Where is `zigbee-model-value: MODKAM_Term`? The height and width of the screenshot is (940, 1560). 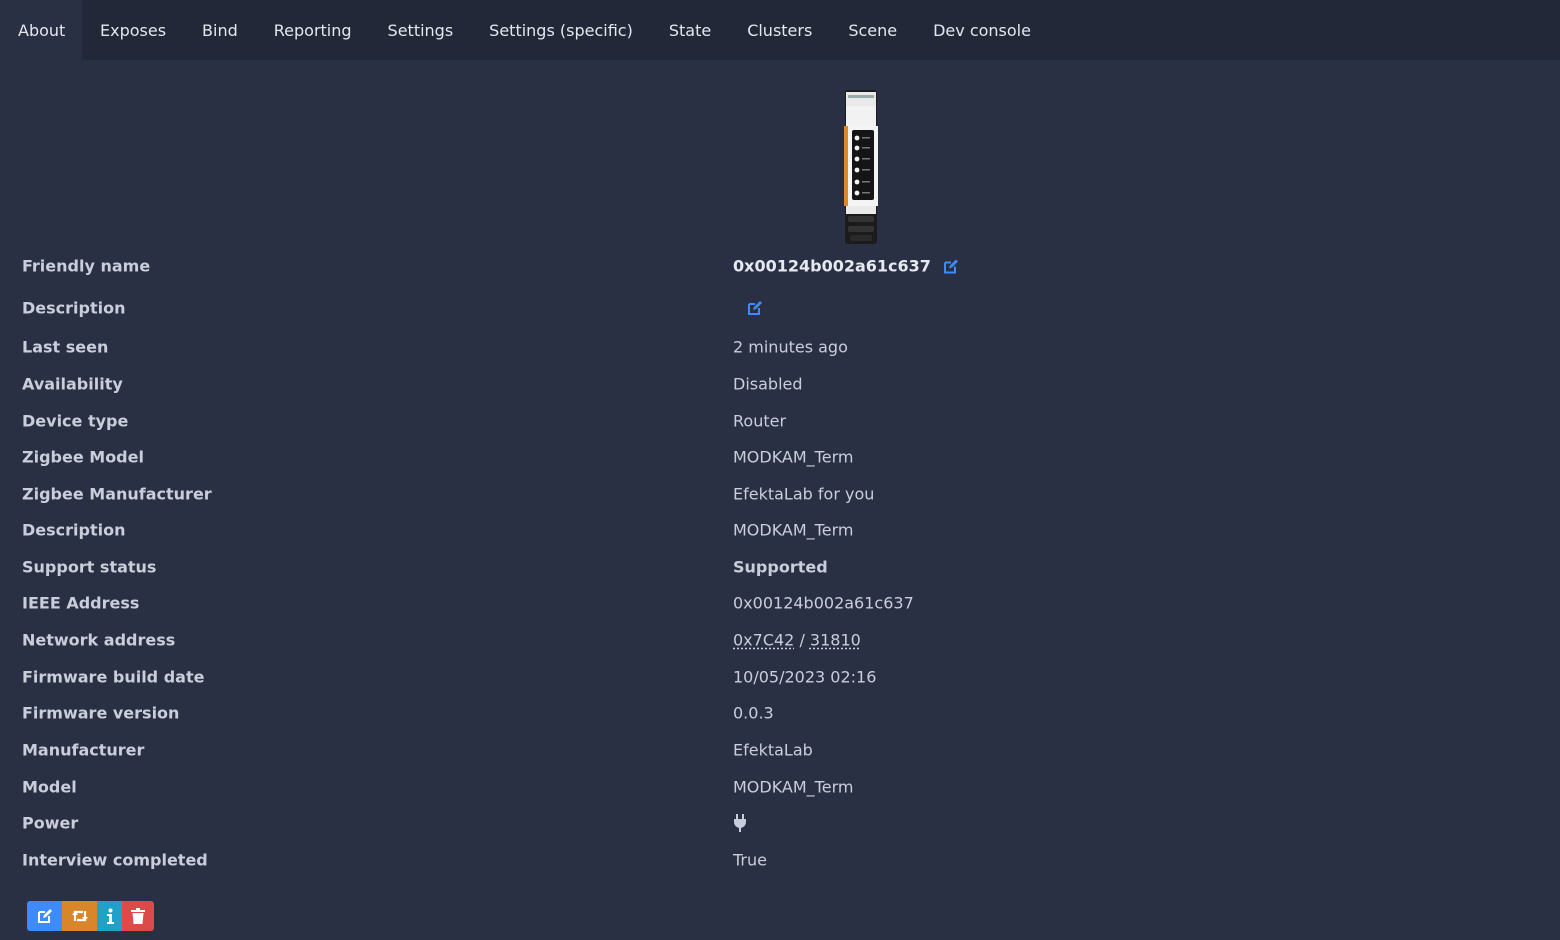 zigbee-model-value: MODKAM_Term is located at coordinates (793, 457).